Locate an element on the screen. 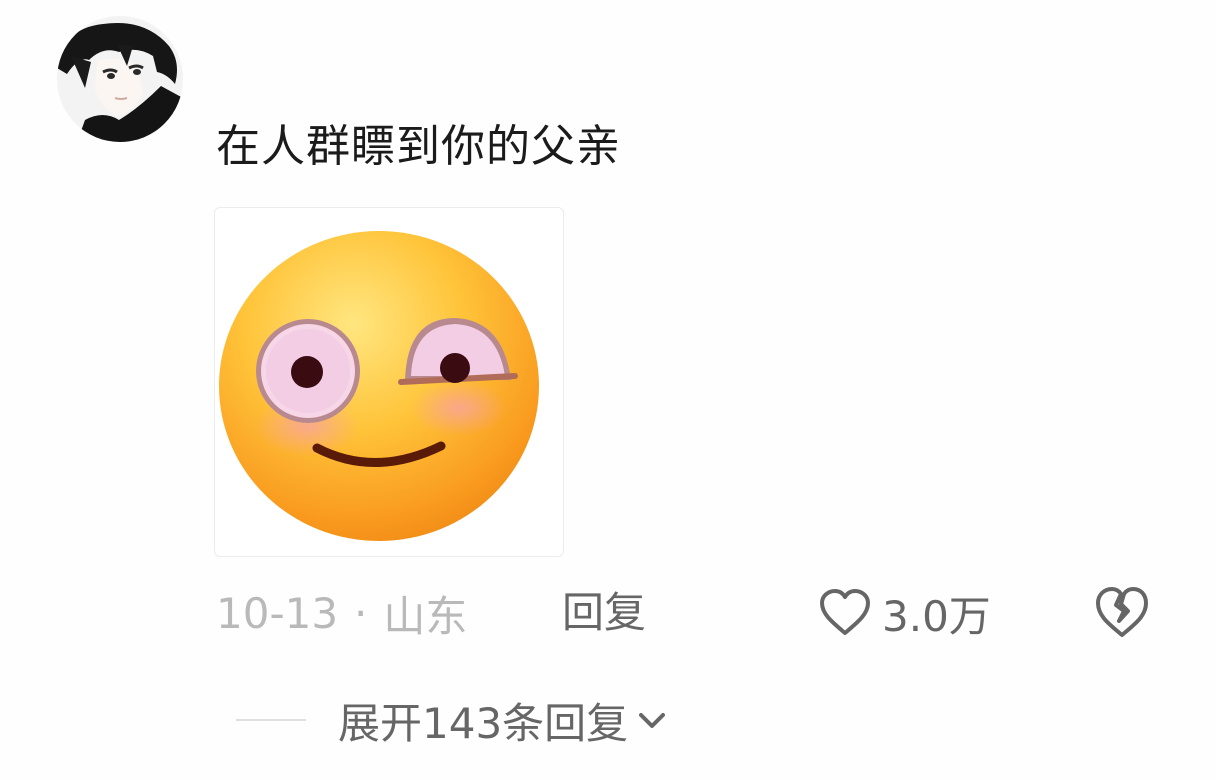 Image resolution: width=1216 pixels, height=780 pixels. anime-avatar-icon is located at coordinates (120, 79).